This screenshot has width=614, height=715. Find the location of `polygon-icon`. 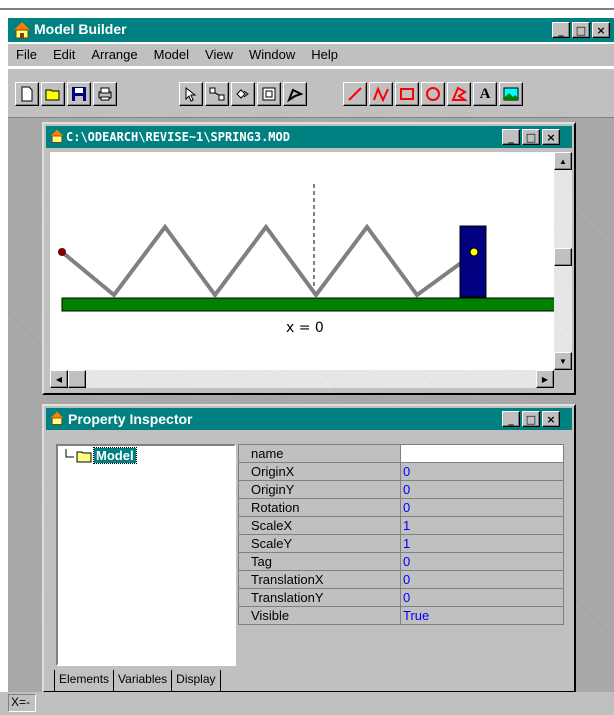

polygon-icon is located at coordinates (459, 93).